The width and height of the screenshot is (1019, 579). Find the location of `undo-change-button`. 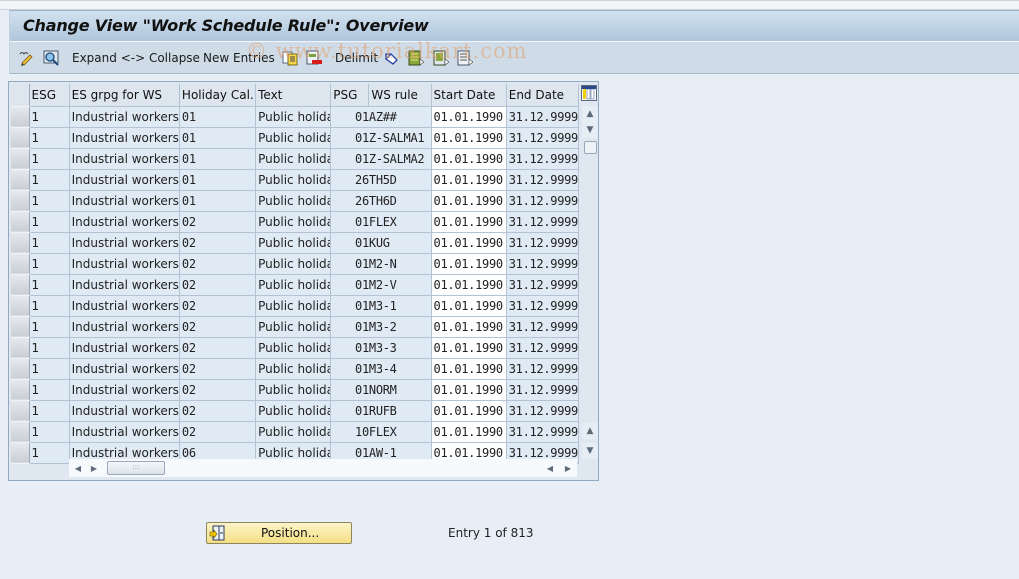

undo-change-button is located at coordinates (392, 58).